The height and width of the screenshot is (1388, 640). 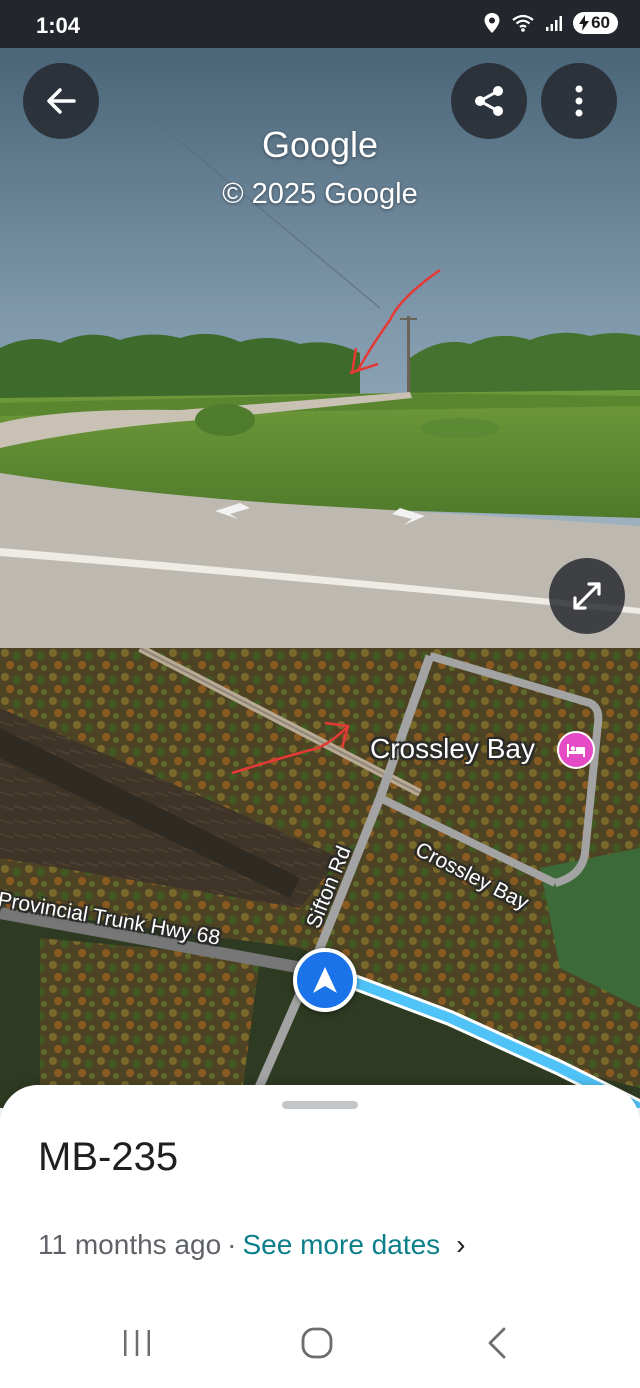 I want to click on system-back-button, so click(x=497, y=1343).